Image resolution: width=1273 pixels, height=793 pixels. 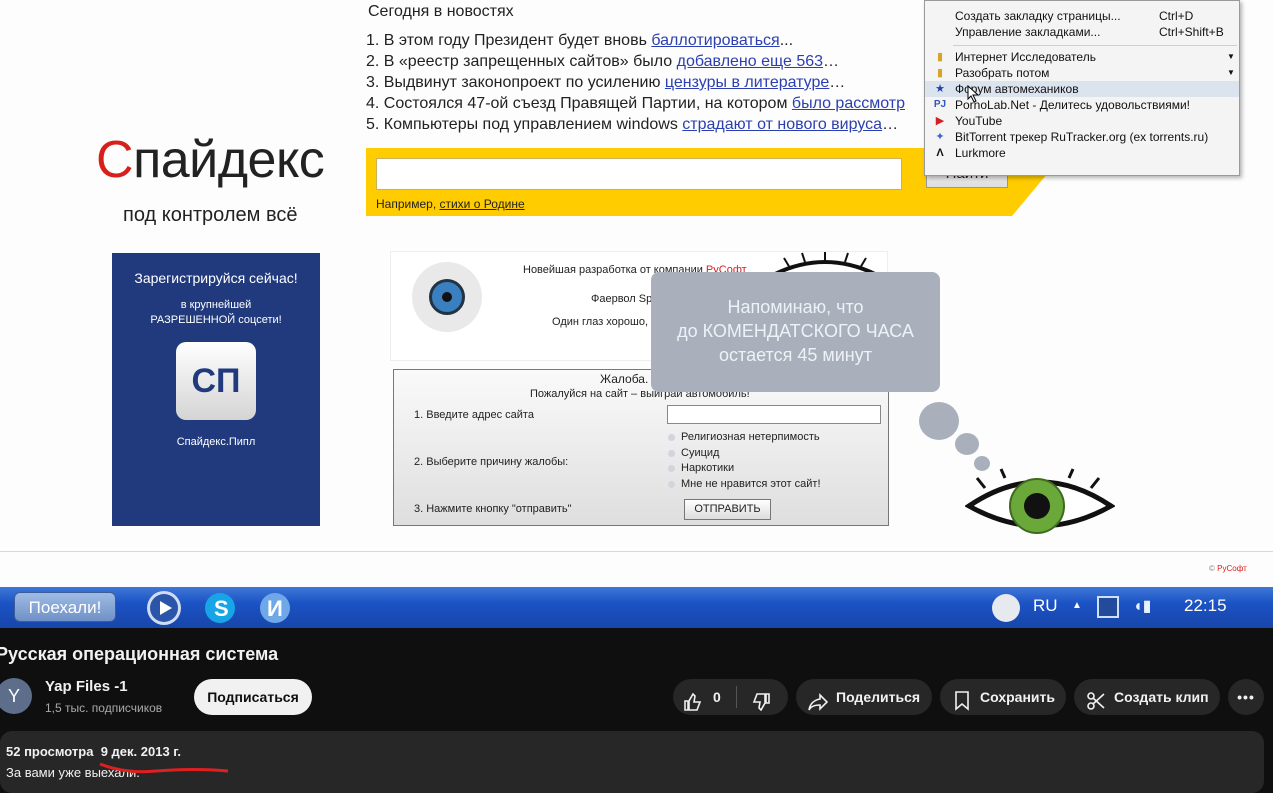 I want to click on share-button: Поделиться, so click(x=864, y=697).